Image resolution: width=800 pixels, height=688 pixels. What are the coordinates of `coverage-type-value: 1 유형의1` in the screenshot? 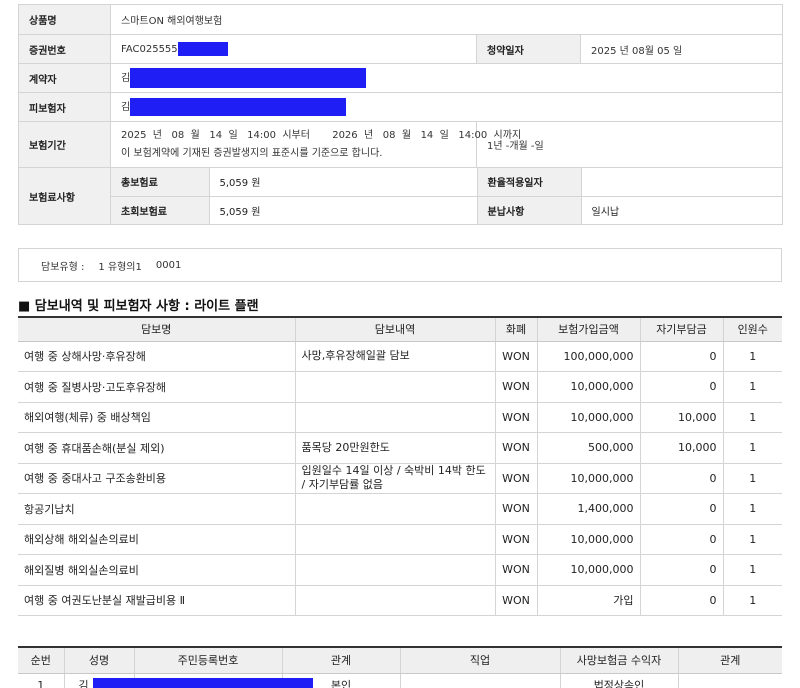 It's located at (120, 267).